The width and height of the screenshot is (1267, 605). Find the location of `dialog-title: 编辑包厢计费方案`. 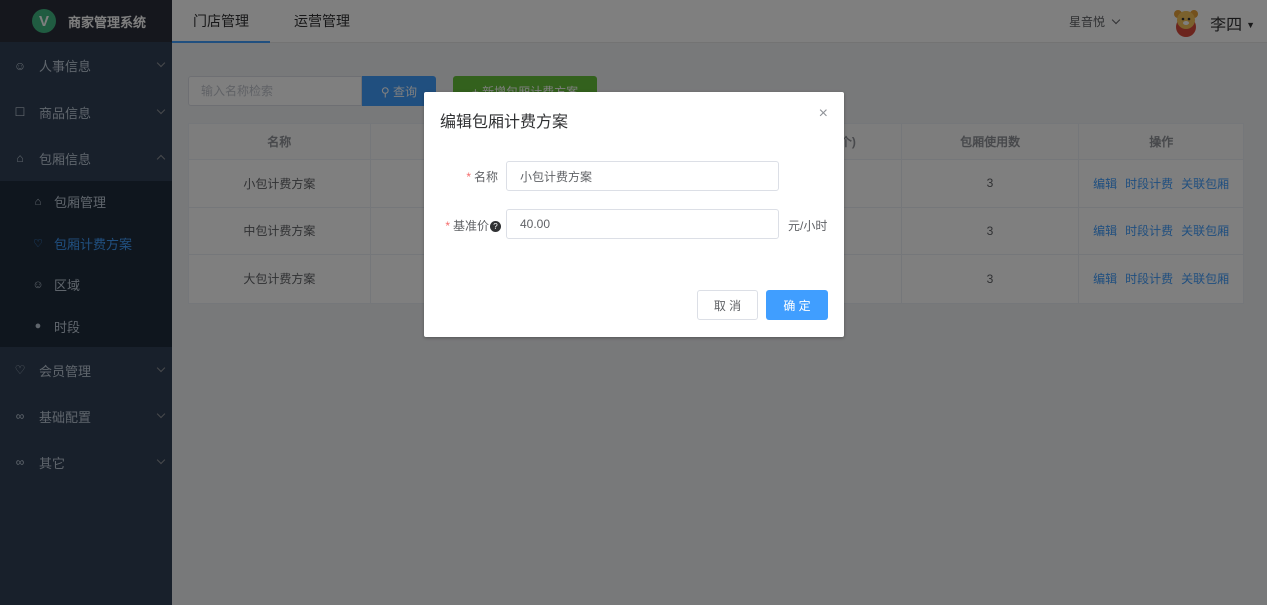

dialog-title: 编辑包厢计费方案 is located at coordinates (504, 122).